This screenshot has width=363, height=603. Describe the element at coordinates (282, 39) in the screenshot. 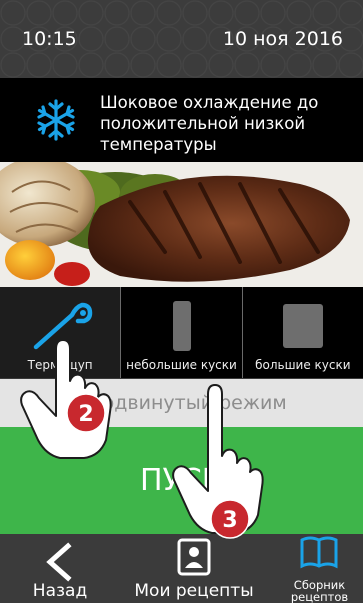

I see `date: 10 ноя 2016` at that location.